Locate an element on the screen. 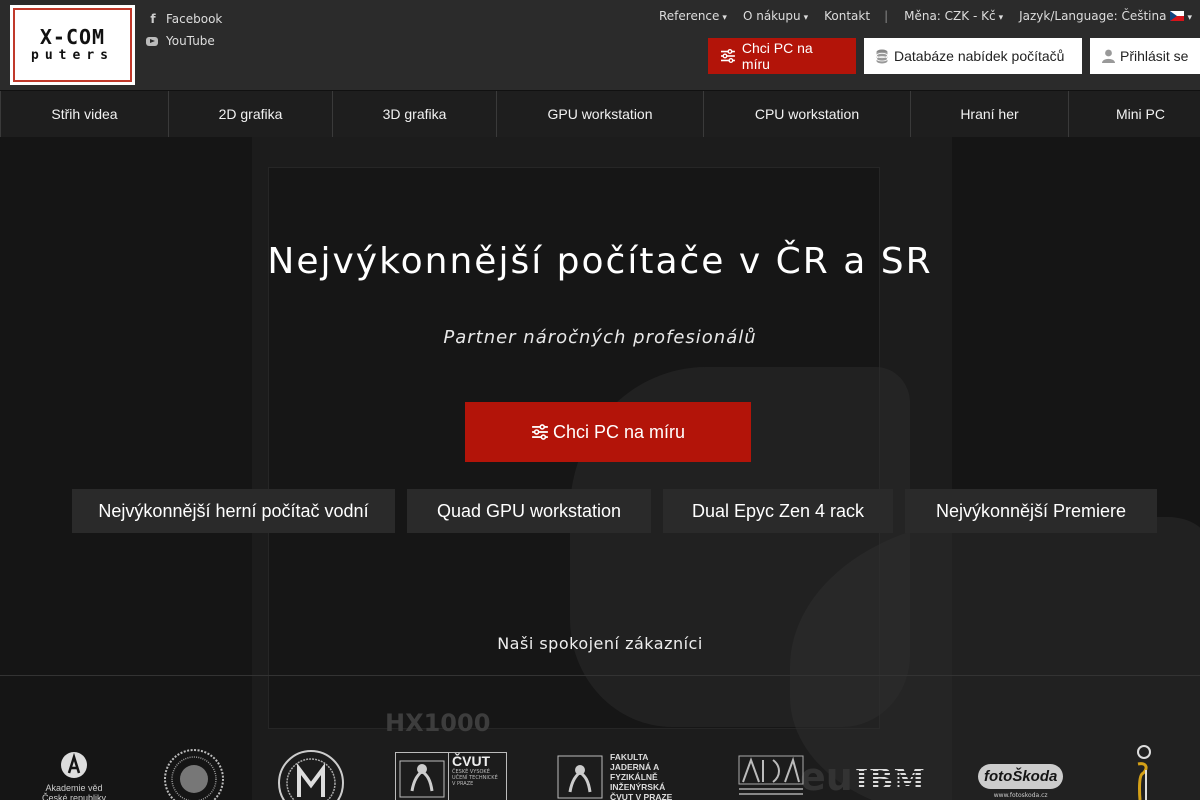 Image resolution: width=1200 pixels, height=800 pixels. youtube-icon is located at coordinates (152, 41).